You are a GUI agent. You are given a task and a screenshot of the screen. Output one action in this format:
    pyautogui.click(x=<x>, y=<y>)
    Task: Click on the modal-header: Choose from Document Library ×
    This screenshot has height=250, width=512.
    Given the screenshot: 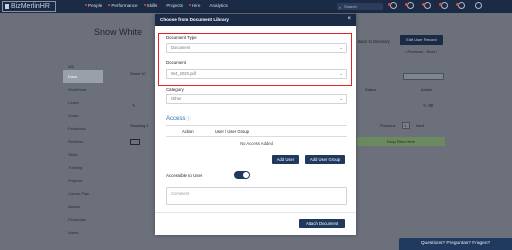 What is the action you would take?
    pyautogui.click(x=255, y=20)
    